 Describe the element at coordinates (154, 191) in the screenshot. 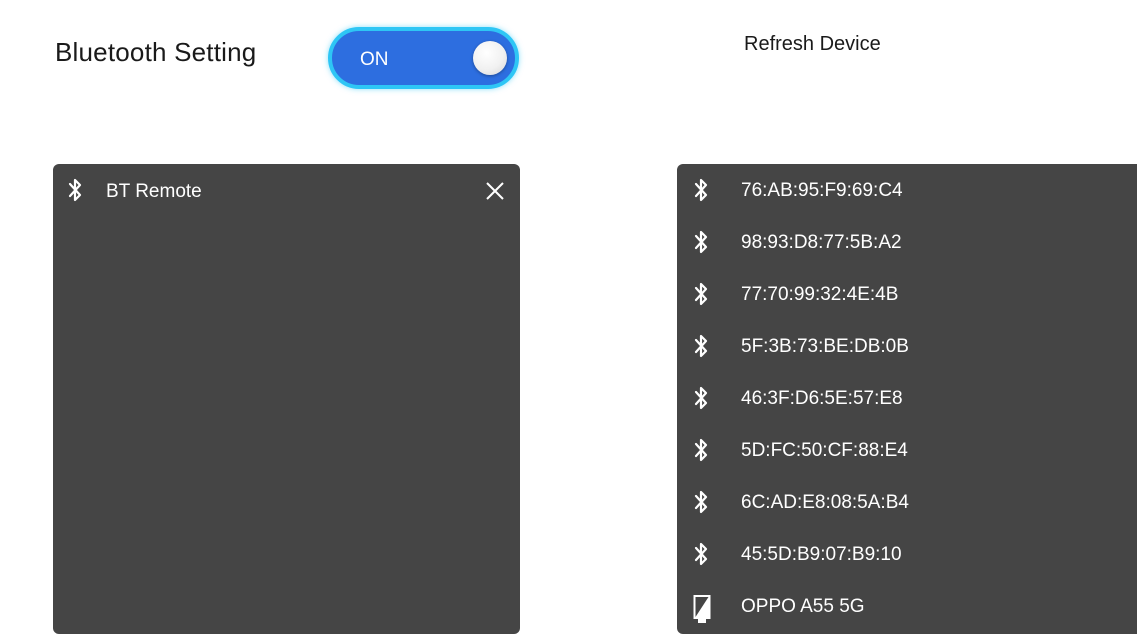

I see `paired-device-name: BT Remote` at that location.